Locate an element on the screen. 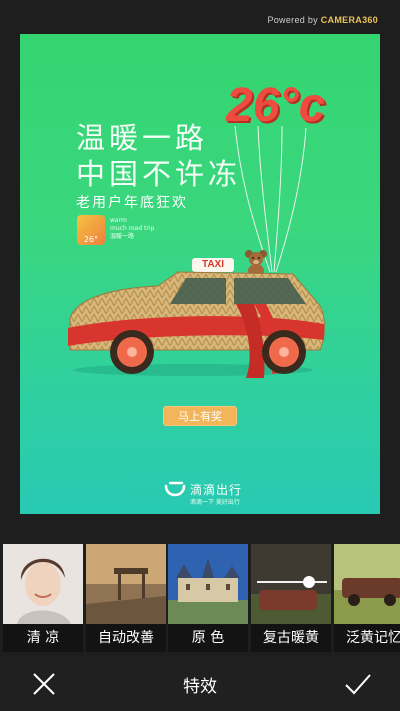  old-car-thumbnail is located at coordinates (367, 584).